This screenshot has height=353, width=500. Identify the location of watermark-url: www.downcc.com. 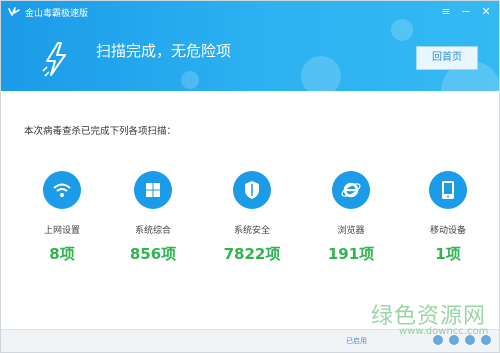
(444, 331).